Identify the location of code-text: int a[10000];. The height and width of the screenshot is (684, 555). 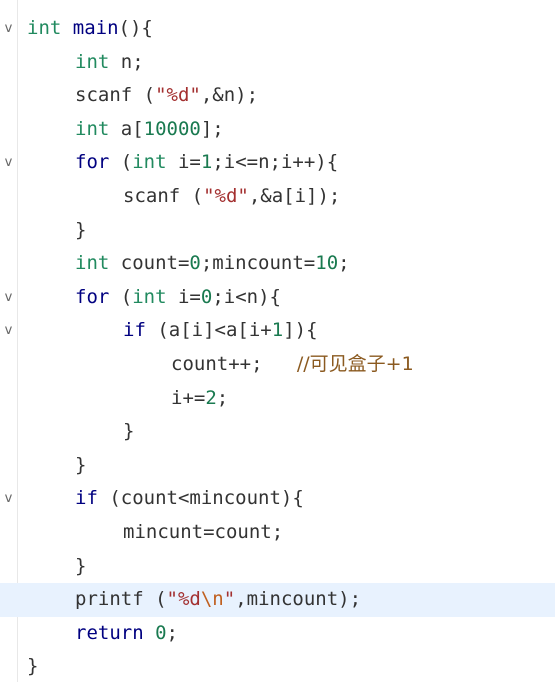
(149, 130).